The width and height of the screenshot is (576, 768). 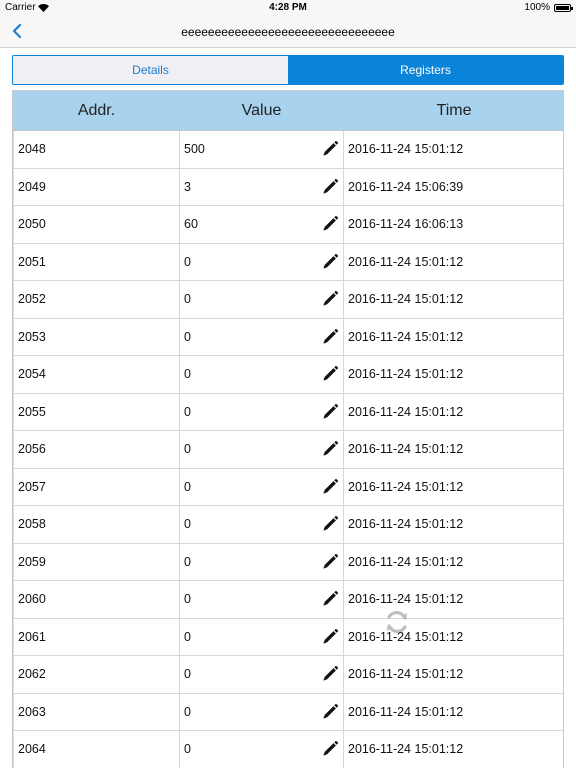 What do you see at coordinates (96, 599) in the screenshot?
I see `addr-cell: 2060` at bounding box center [96, 599].